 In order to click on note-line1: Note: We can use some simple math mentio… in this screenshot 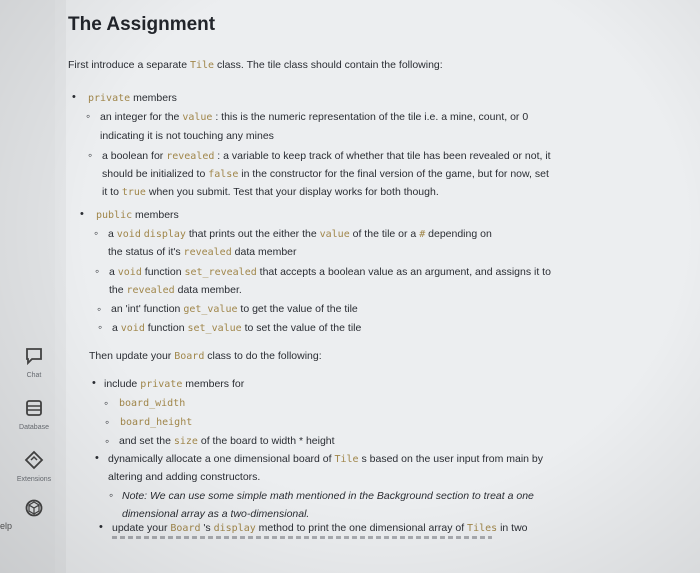, I will do `click(328, 496)`.